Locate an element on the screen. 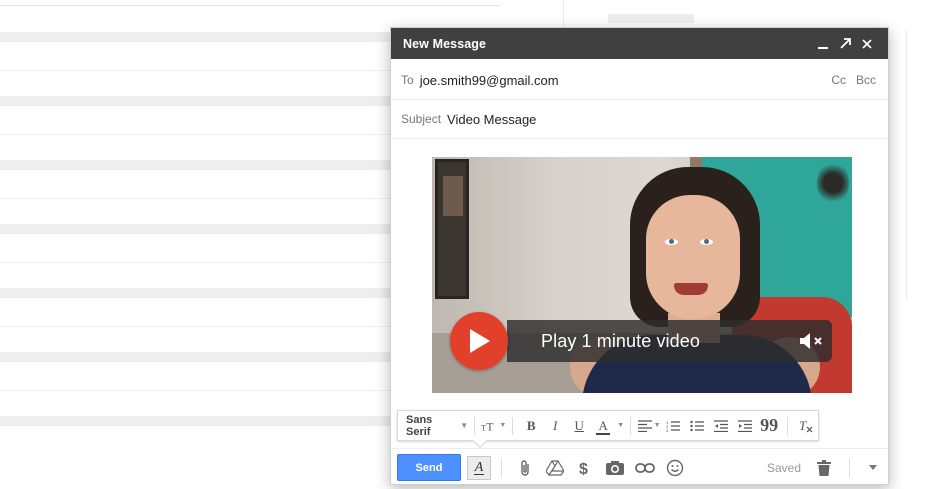 The height and width of the screenshot is (489, 940). link-icon is located at coordinates (645, 468).